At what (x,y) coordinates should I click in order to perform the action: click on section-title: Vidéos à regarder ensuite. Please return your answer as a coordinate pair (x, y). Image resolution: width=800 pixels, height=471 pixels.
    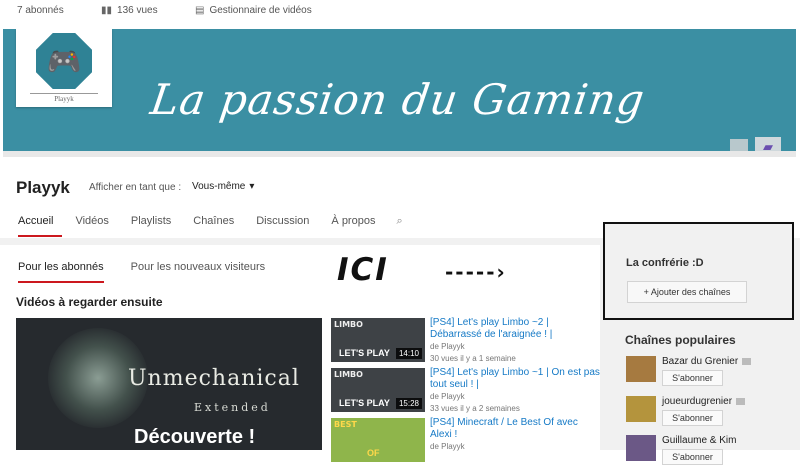
    Looking at the image, I should click on (89, 302).